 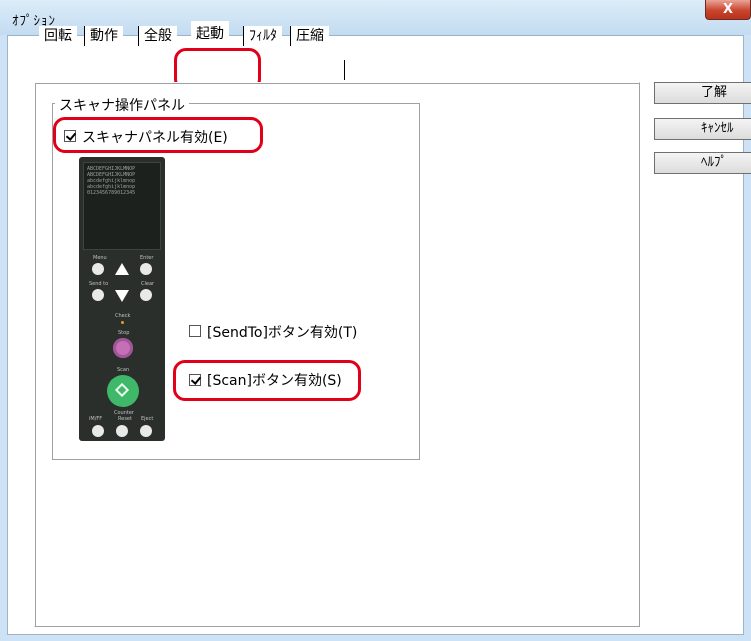 What do you see at coordinates (147, 419) in the screenshot?
I see `eject-label: Eject` at bounding box center [147, 419].